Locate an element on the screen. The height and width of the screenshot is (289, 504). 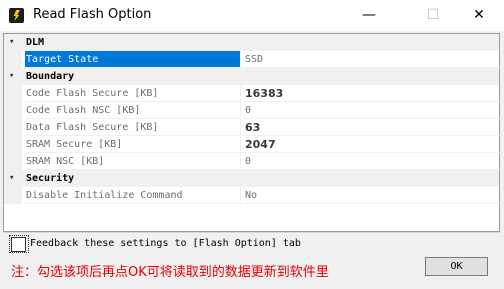
app-logo-icon is located at coordinates (16, 15).